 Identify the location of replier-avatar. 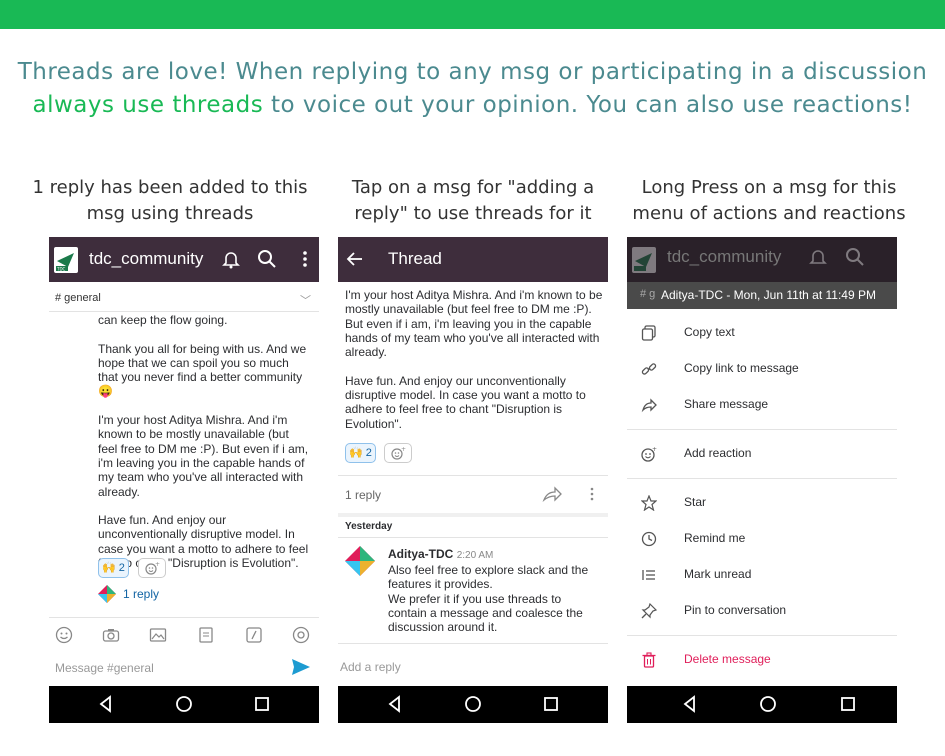
(107, 594).